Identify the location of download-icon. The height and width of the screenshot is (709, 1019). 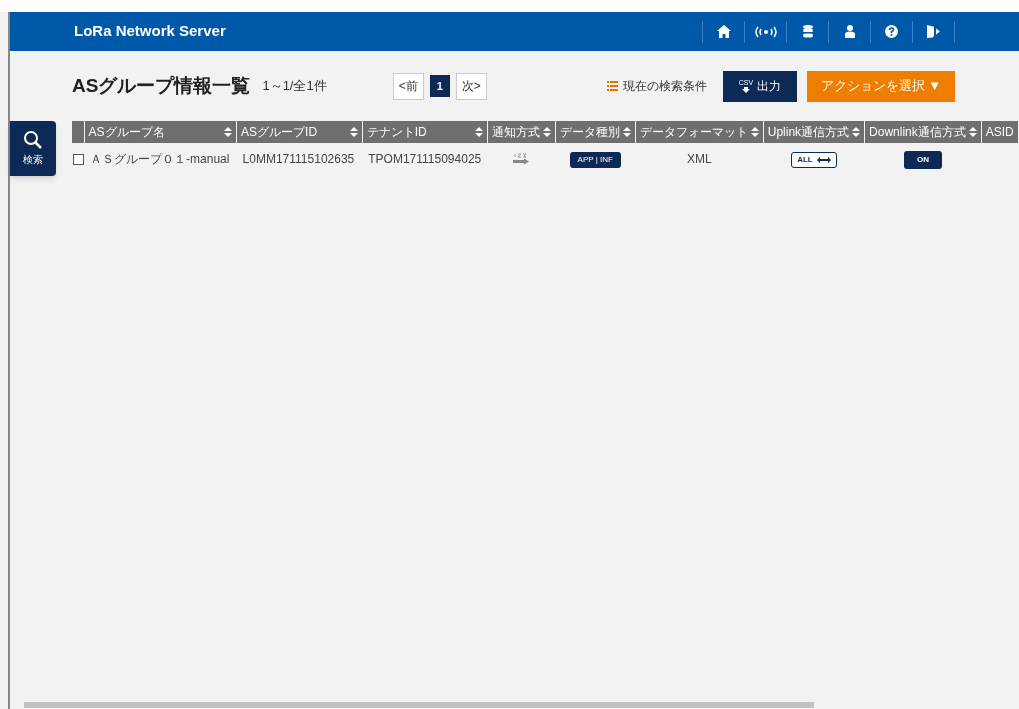
(746, 90).